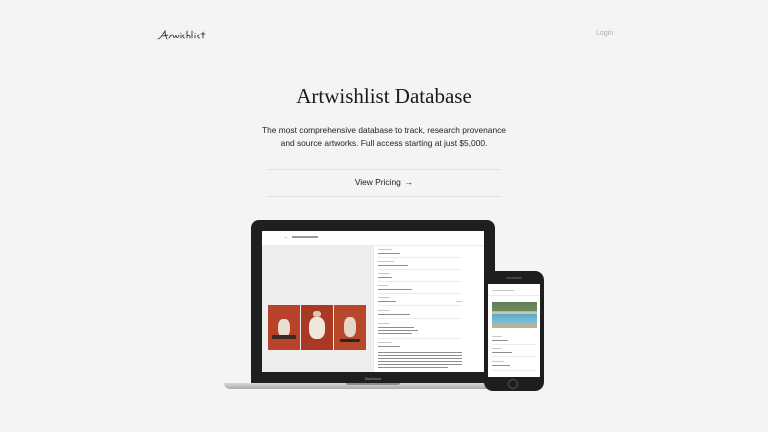 The image size is (768, 432). Describe the element at coordinates (305, 237) in the screenshot. I see `breadcrumb-placeholder` at that location.